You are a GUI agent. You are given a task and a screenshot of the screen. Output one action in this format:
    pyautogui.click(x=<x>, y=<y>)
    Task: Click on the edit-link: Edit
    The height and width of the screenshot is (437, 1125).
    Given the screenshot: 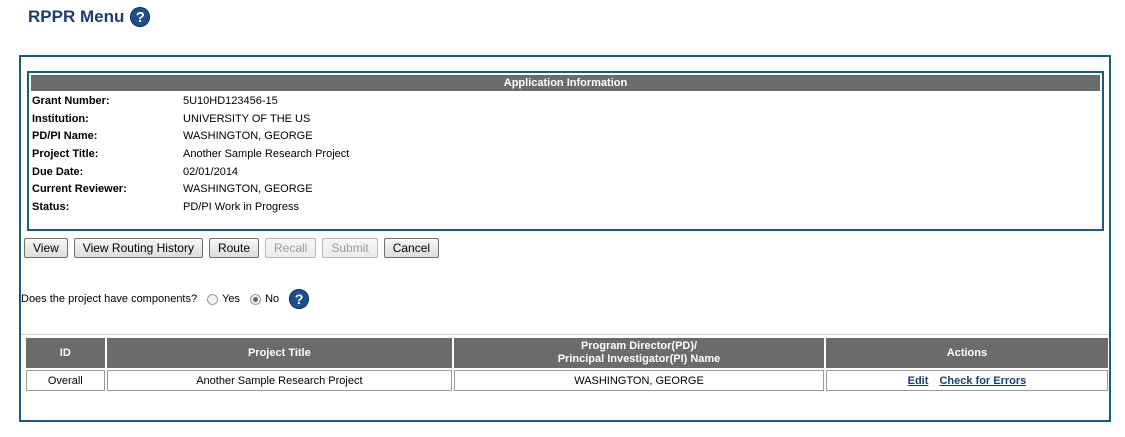 What is the action you would take?
    pyautogui.click(x=918, y=381)
    